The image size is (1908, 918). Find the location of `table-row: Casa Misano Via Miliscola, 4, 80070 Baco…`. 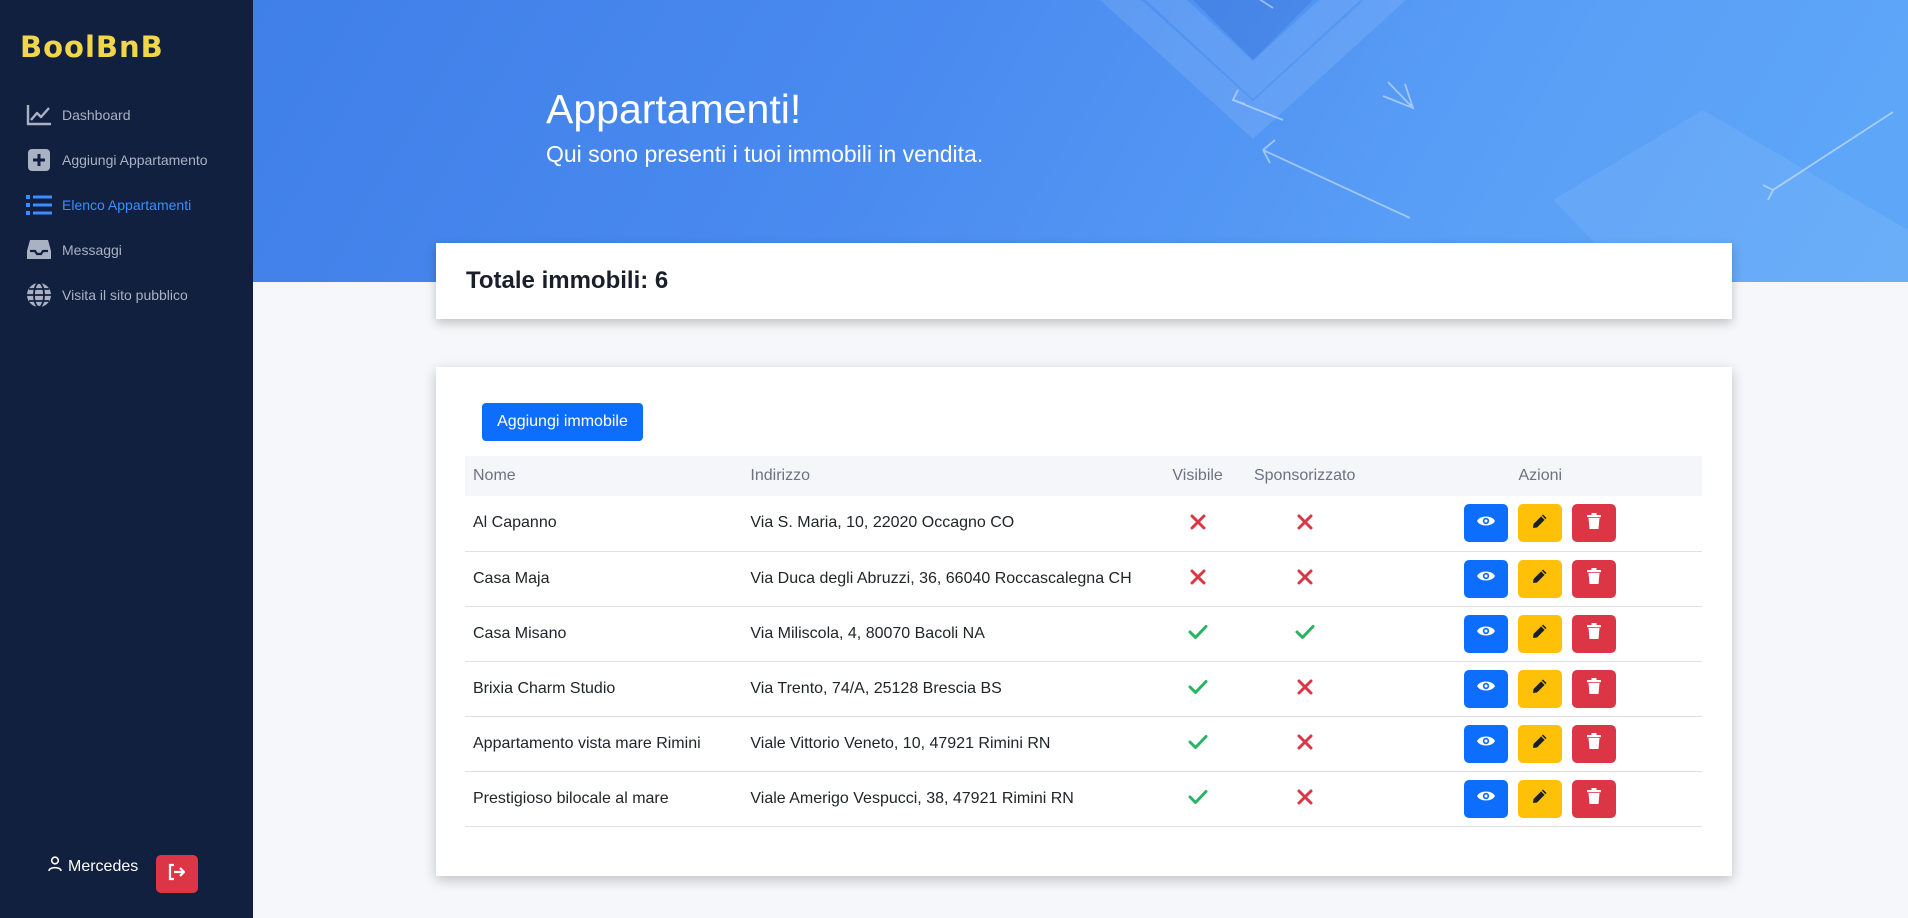

table-row: Casa Misano Via Miliscola, 4, 80070 Baco… is located at coordinates (1083, 633).